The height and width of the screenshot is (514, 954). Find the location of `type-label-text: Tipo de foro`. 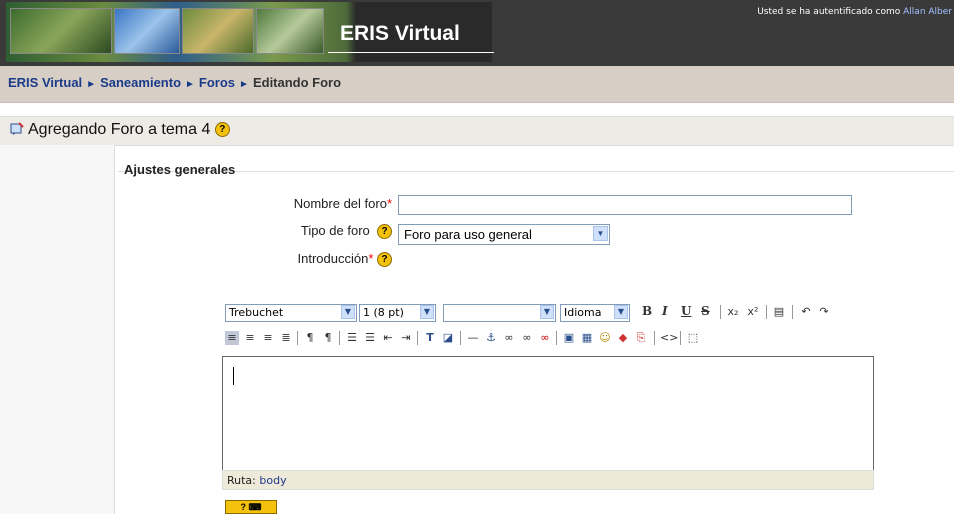

type-label-text: Tipo de foro is located at coordinates (335, 230).